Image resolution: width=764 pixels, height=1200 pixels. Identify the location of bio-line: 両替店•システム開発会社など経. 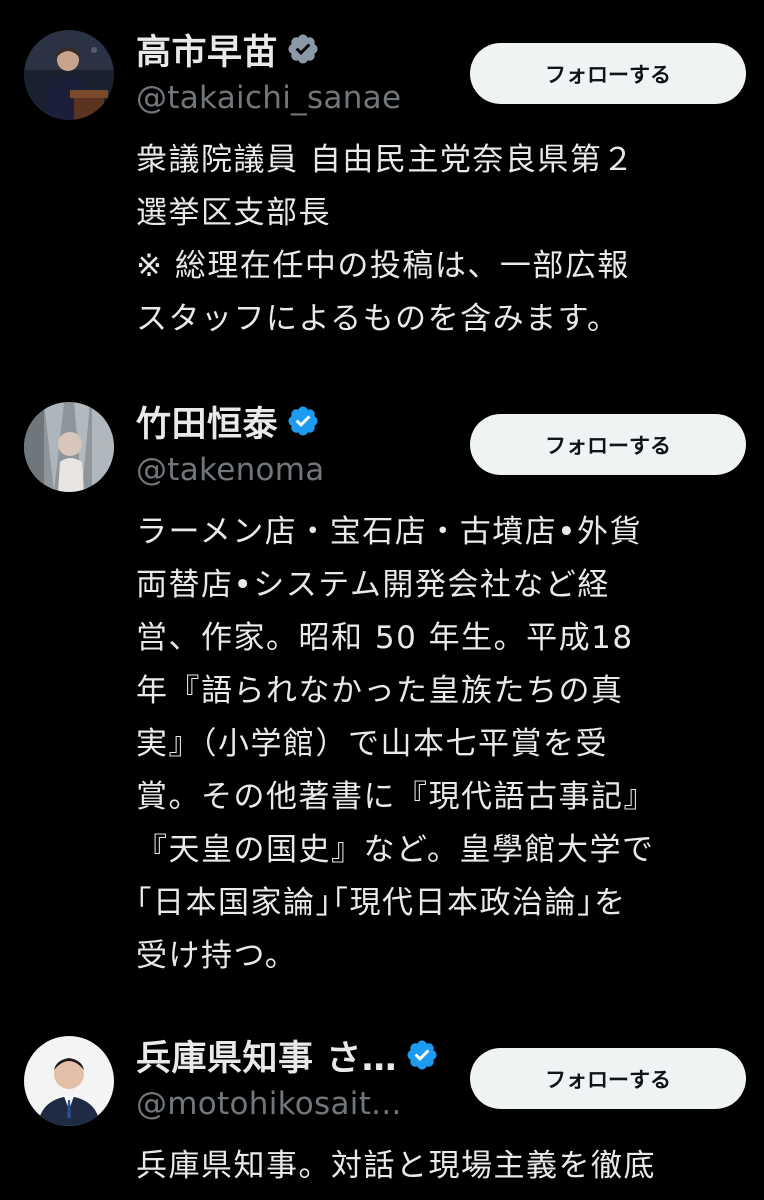
(373, 585).